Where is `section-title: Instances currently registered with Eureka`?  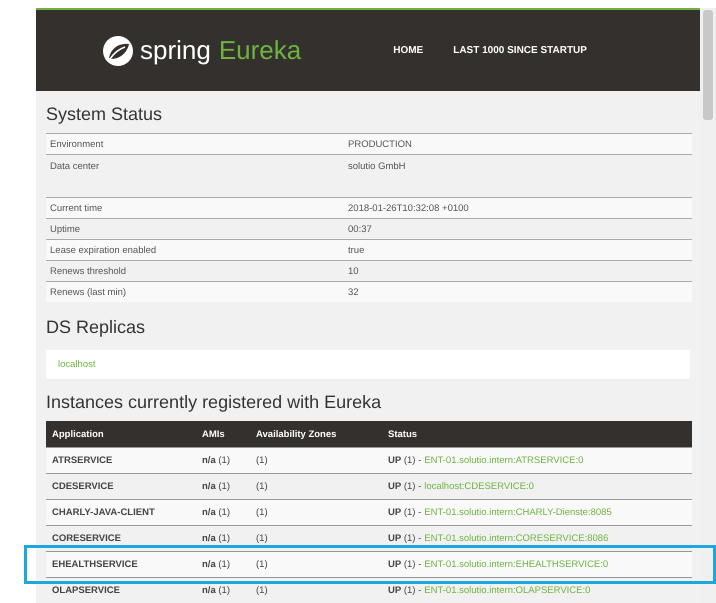
section-title: Instances currently registered with Eureka is located at coordinates (214, 402).